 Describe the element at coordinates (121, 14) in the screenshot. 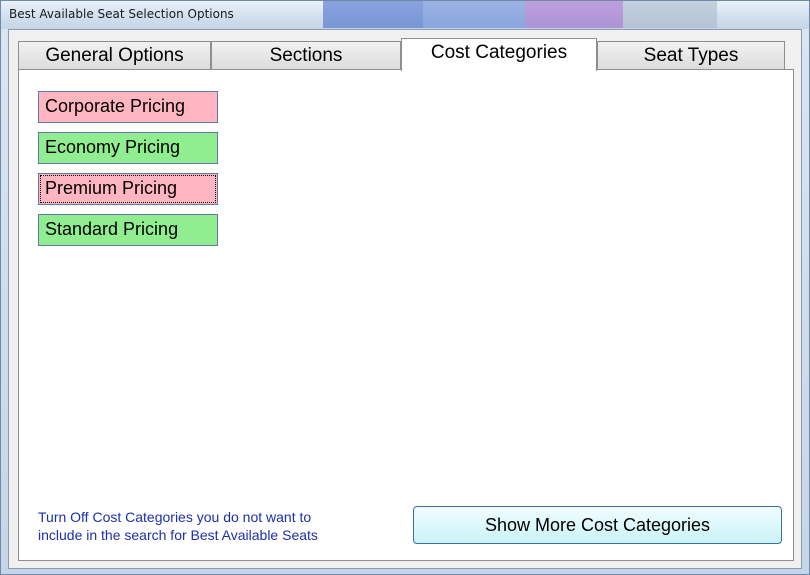

I see `window-title: Best Available Seat Selection Options` at that location.